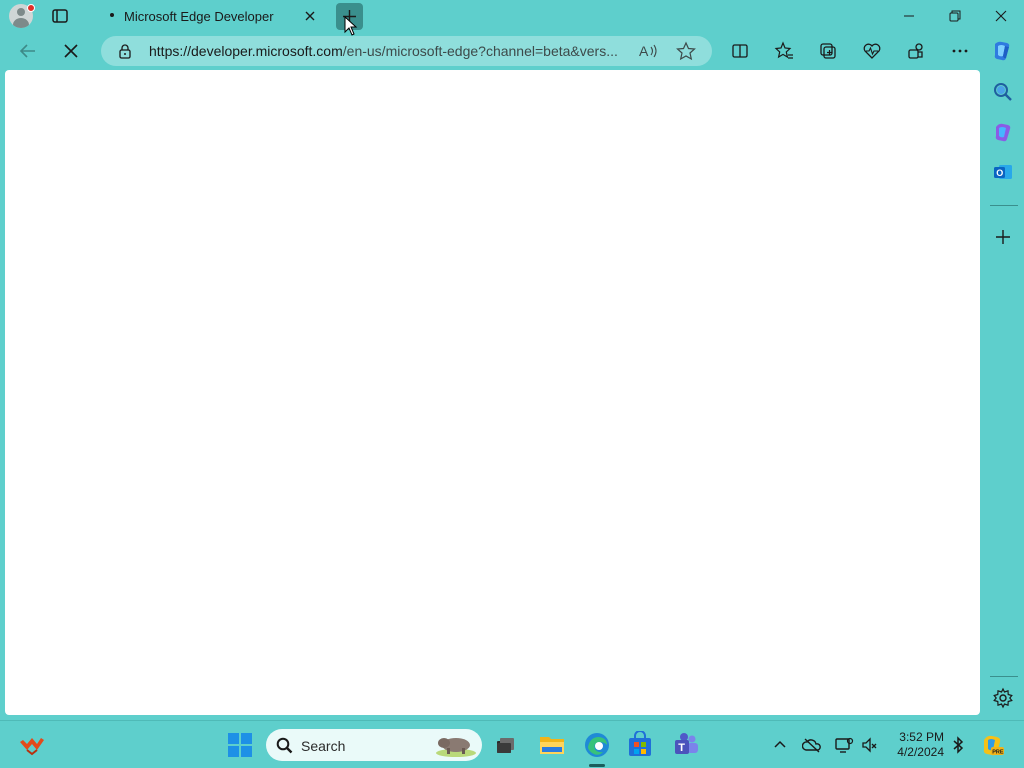 Image resolution: width=1024 pixels, height=768 pixels. What do you see at coordinates (60, 16) in the screenshot?
I see `tab-actions-icon` at bounding box center [60, 16].